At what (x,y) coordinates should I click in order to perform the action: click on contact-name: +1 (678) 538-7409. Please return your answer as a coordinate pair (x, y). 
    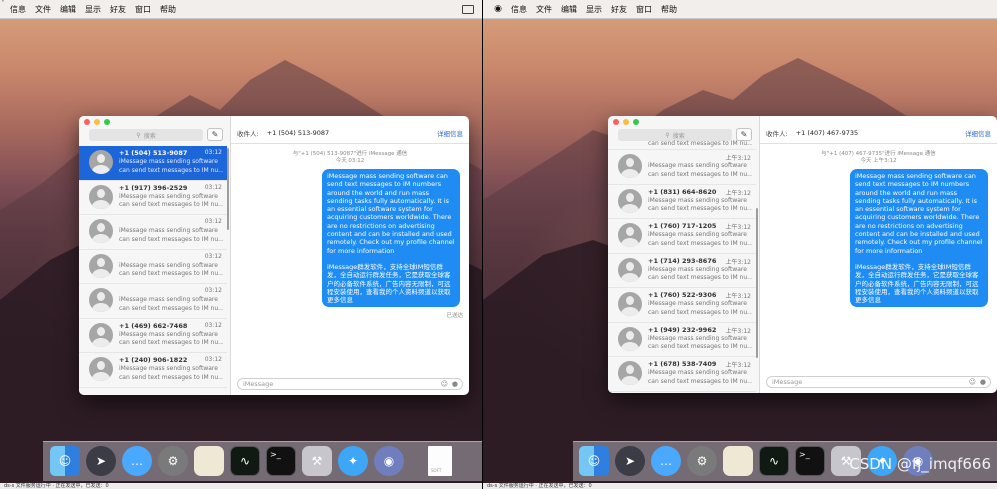
    Looking at the image, I should click on (682, 364).